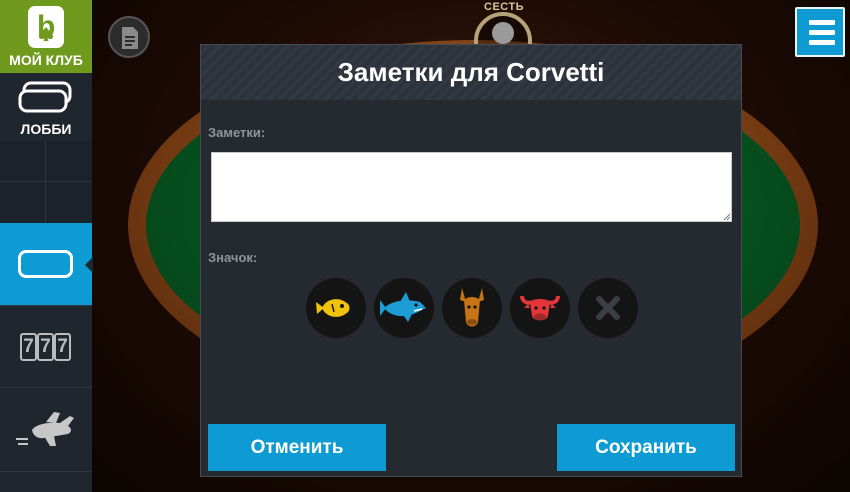 Image resolution: width=850 pixels, height=492 pixels. I want to click on donkey-icon, so click(472, 307).